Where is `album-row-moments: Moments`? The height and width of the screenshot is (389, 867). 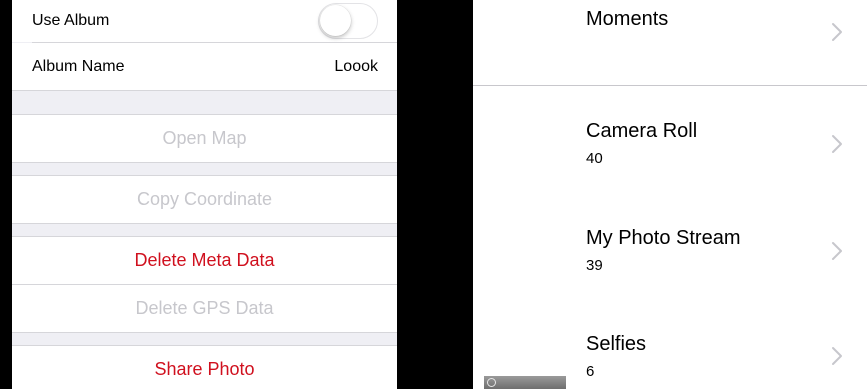
album-row-moments: Moments is located at coordinates (670, 42).